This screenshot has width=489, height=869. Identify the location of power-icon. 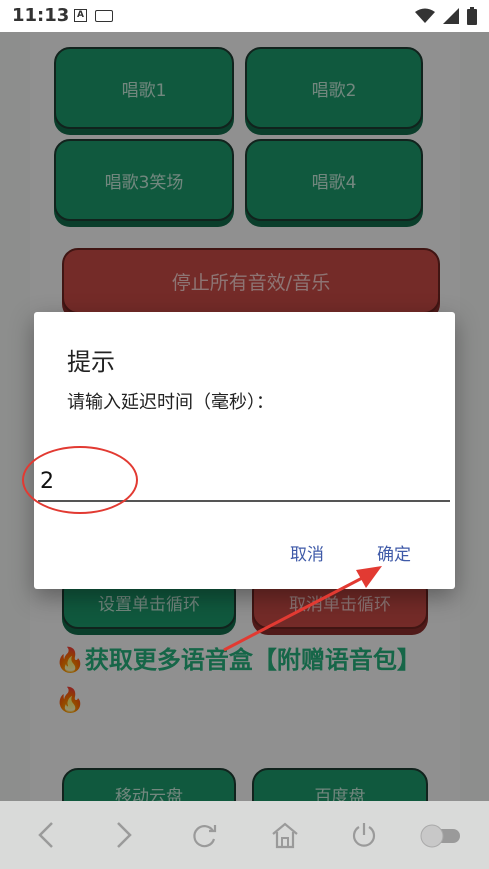
(364, 835).